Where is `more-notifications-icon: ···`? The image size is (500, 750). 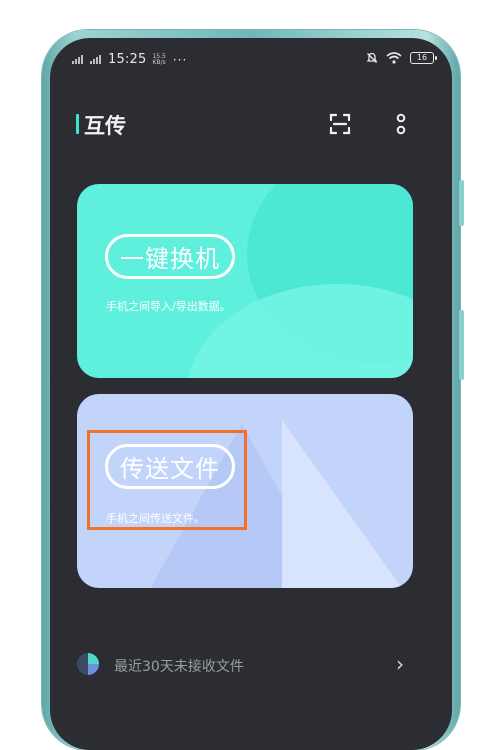 more-notifications-icon: ··· is located at coordinates (180, 59).